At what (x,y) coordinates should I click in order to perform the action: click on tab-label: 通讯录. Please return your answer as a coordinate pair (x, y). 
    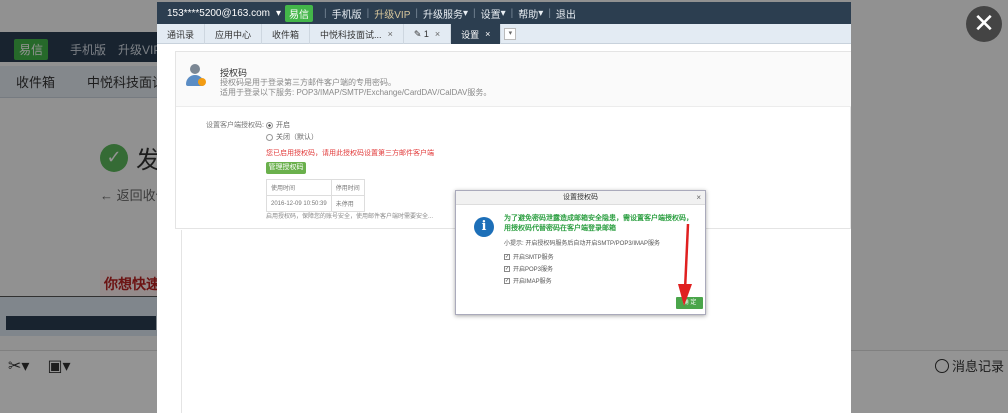
    Looking at the image, I should click on (181, 34).